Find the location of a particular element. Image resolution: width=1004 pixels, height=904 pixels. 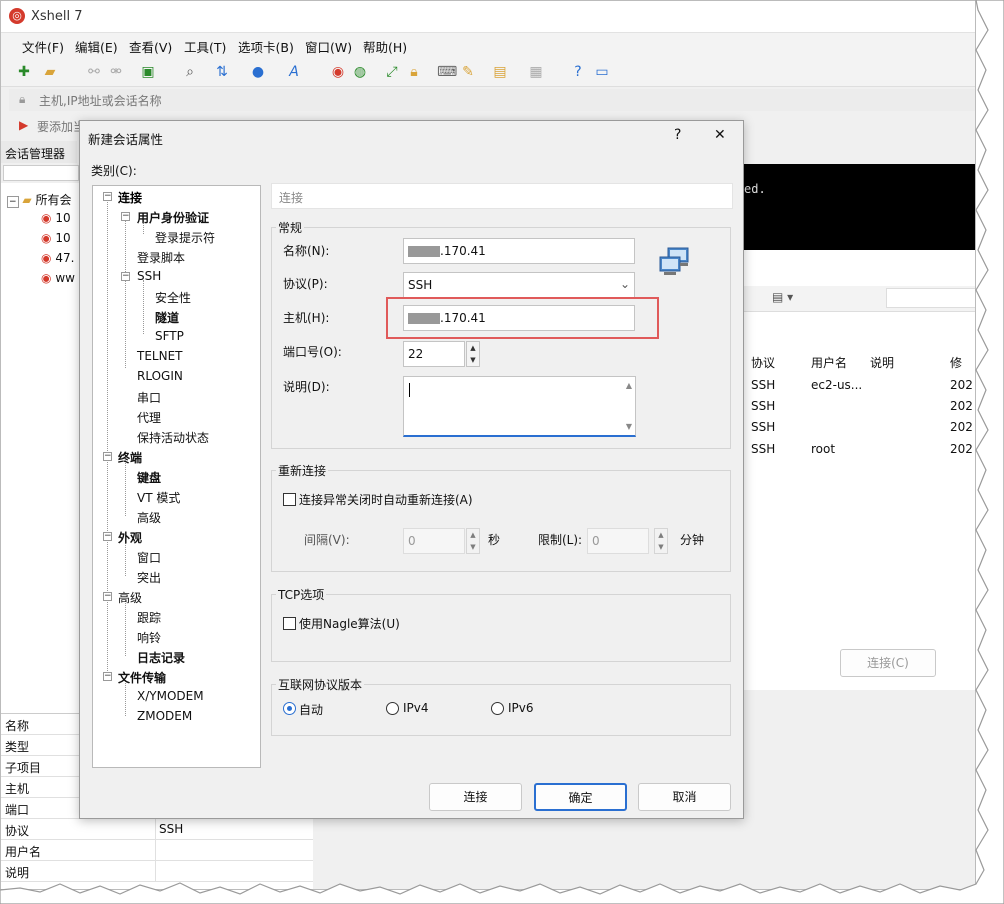

tree-window: 窗口 is located at coordinates (149, 557).